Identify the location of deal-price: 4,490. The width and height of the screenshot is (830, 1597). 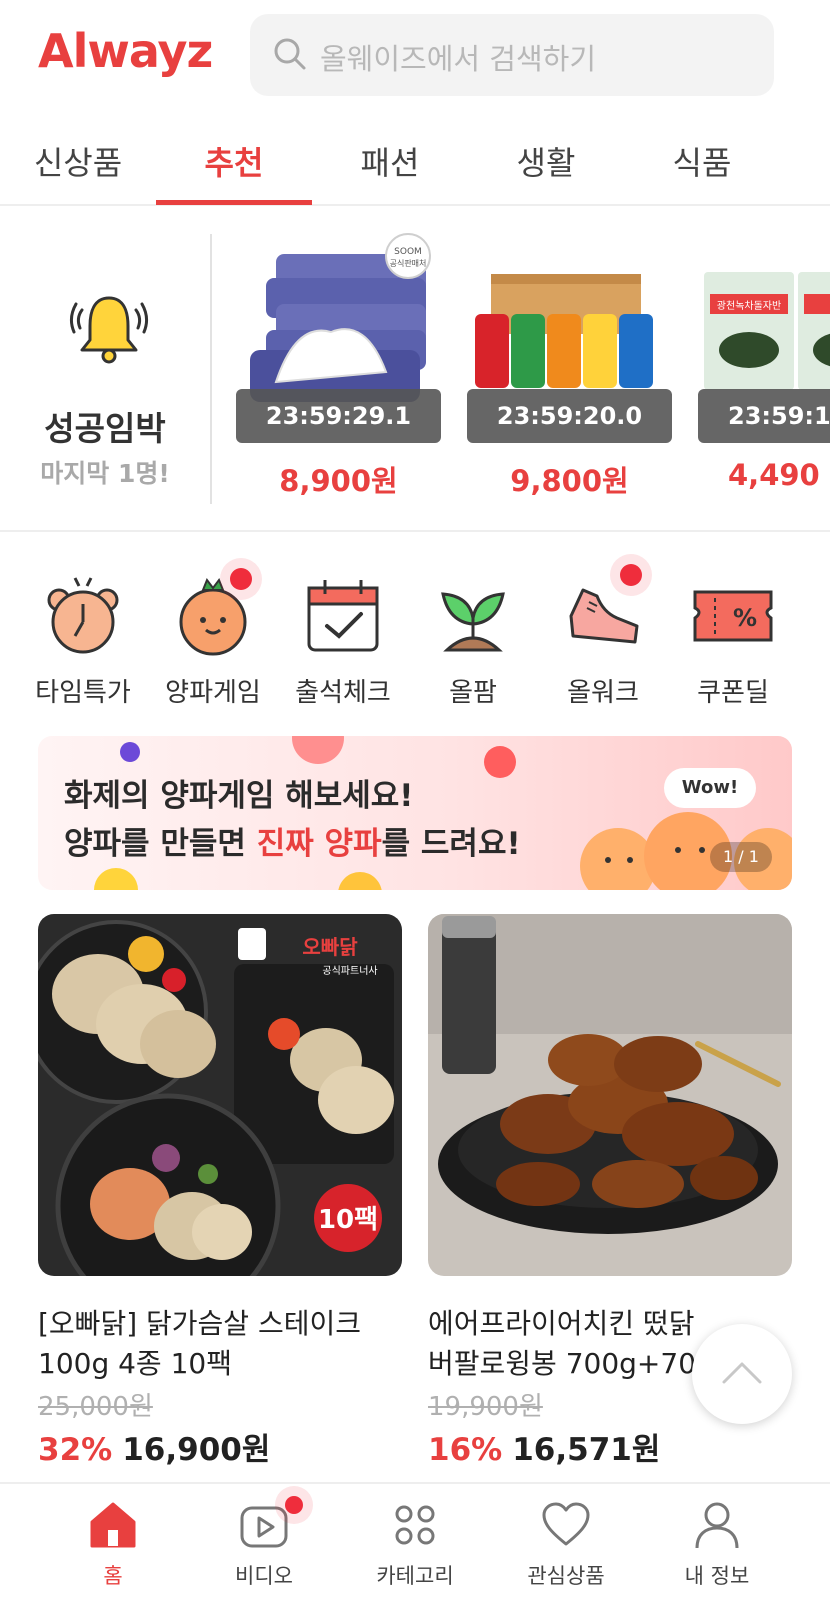
(774, 475).